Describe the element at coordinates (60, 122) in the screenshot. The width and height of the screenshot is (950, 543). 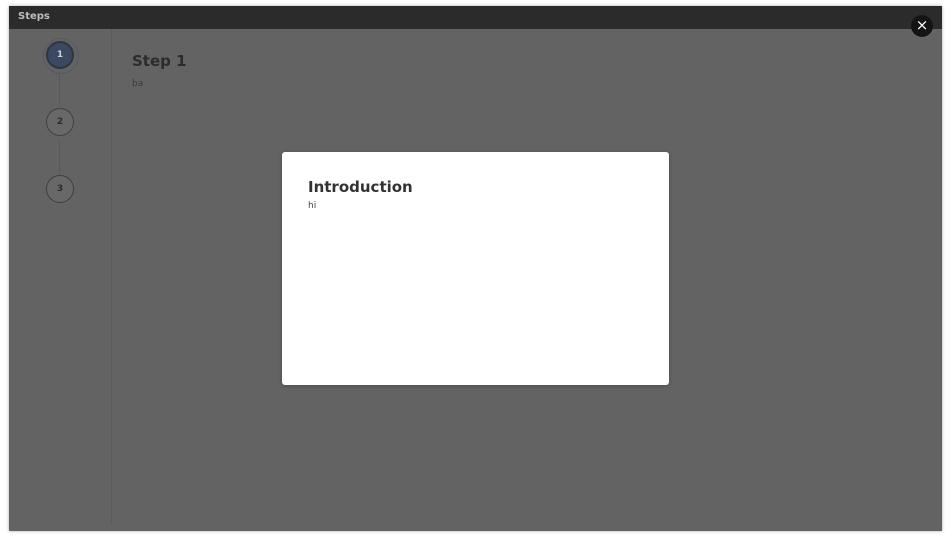
I see `step-2-button: 2` at that location.